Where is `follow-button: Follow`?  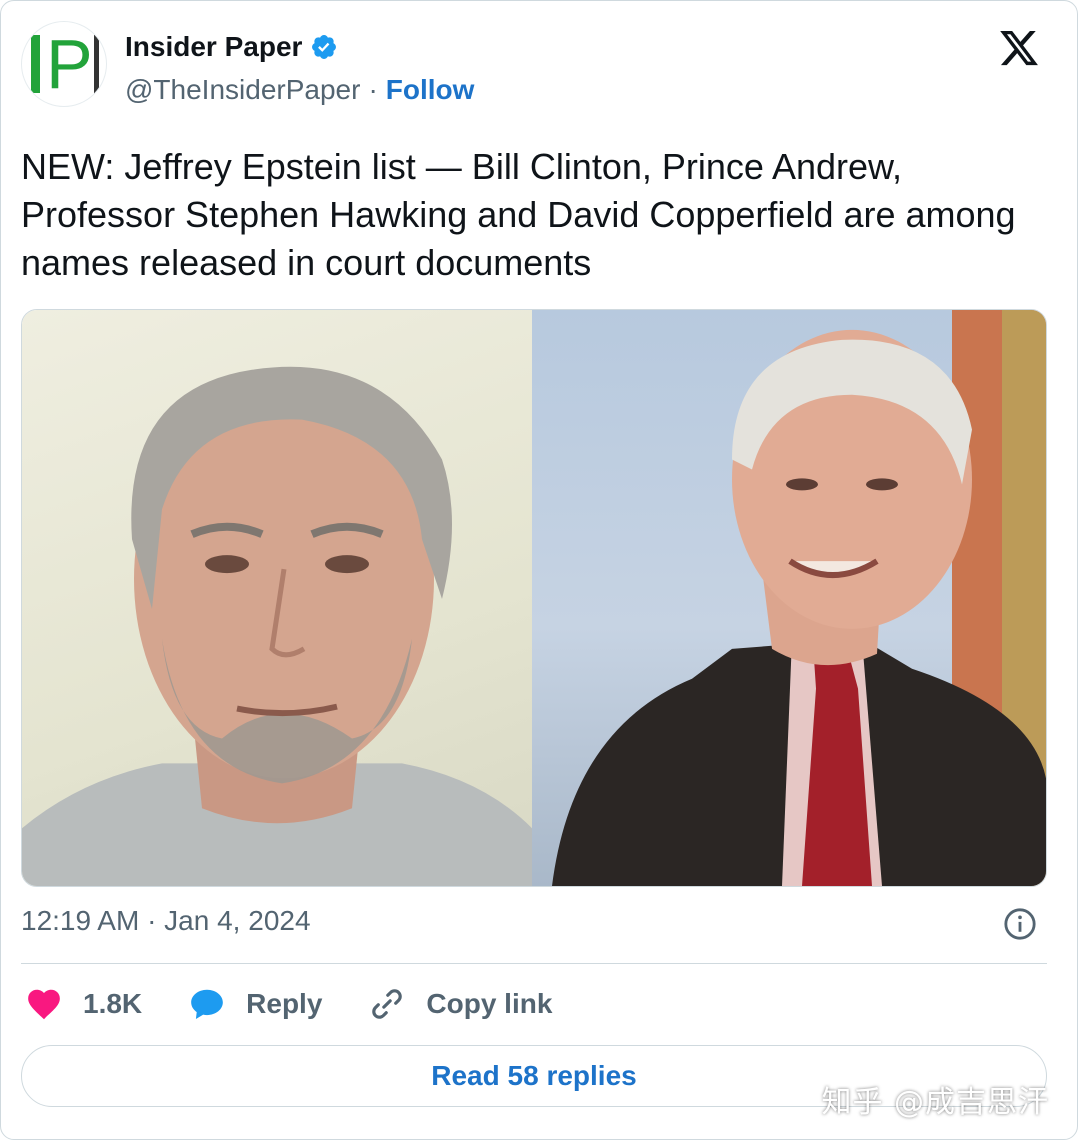 follow-button: Follow is located at coordinates (430, 90).